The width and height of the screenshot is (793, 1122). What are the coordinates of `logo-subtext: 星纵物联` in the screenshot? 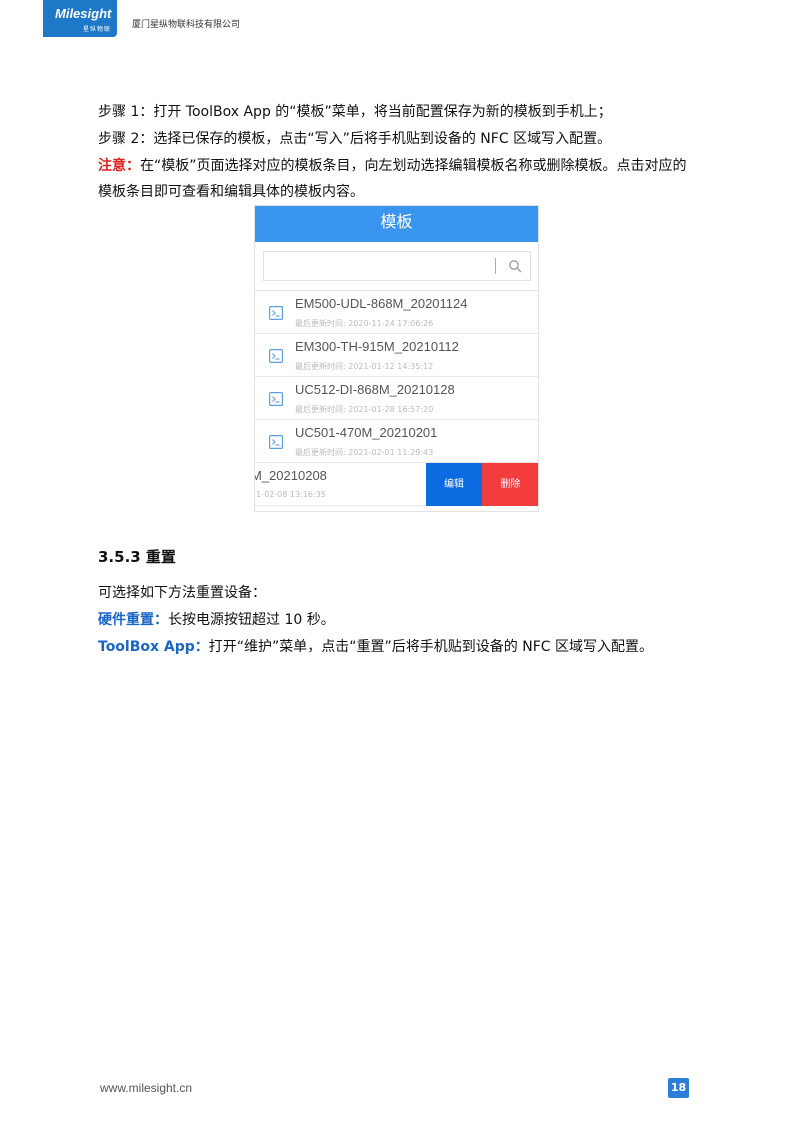 It's located at (97, 29).